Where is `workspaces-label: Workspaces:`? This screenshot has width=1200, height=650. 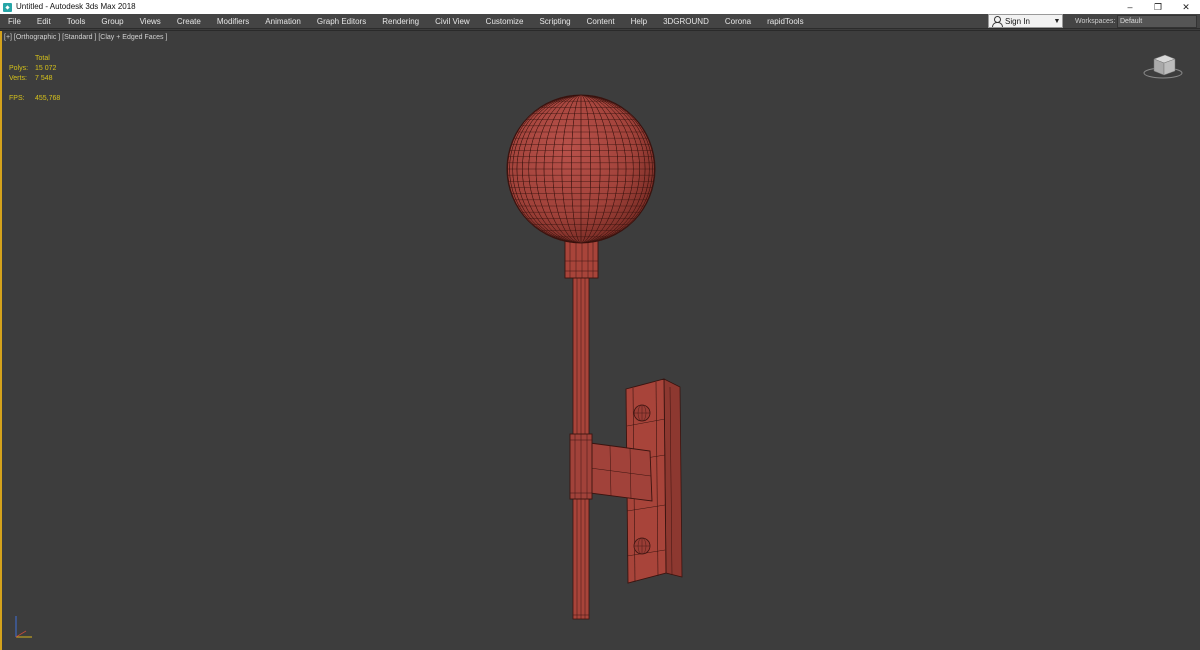 workspaces-label: Workspaces: is located at coordinates (1095, 21).